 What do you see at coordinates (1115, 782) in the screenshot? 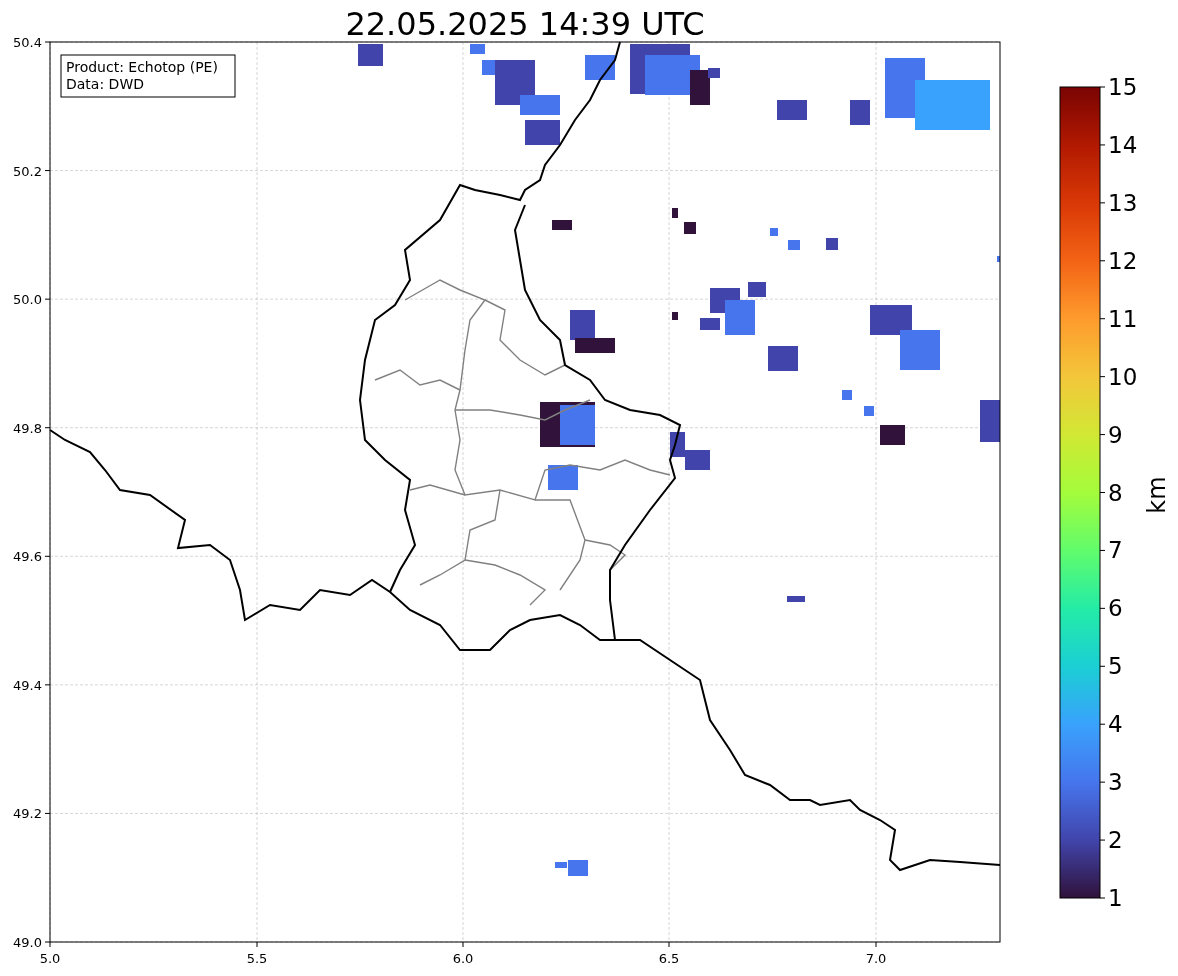
I see `colorbar-tick-label: 3` at bounding box center [1115, 782].